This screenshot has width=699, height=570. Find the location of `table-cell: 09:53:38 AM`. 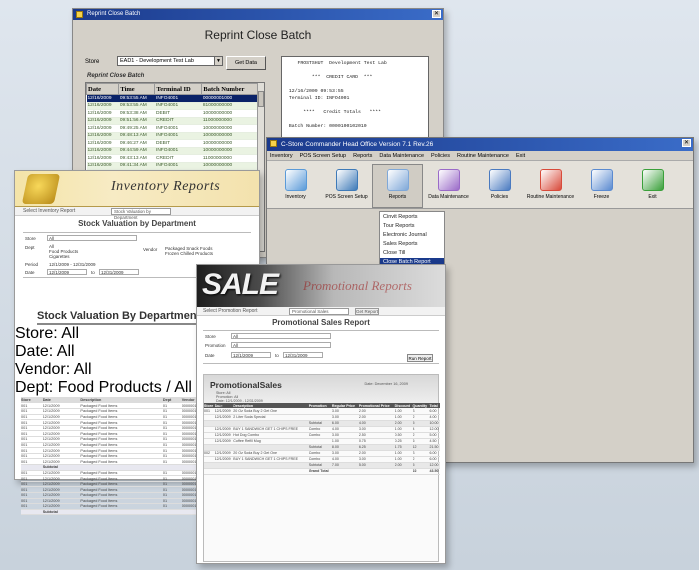

table-cell: 09:53:38 AM is located at coordinates (136, 113).